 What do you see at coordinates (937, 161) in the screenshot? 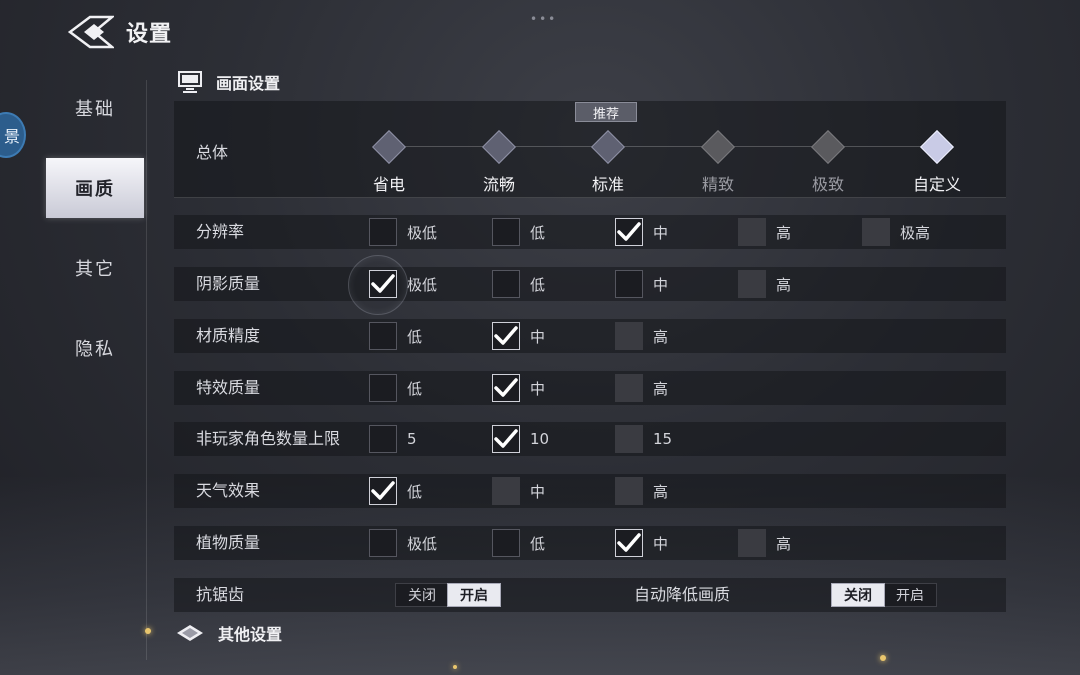
I see `preset-6: 自定义` at bounding box center [937, 161].